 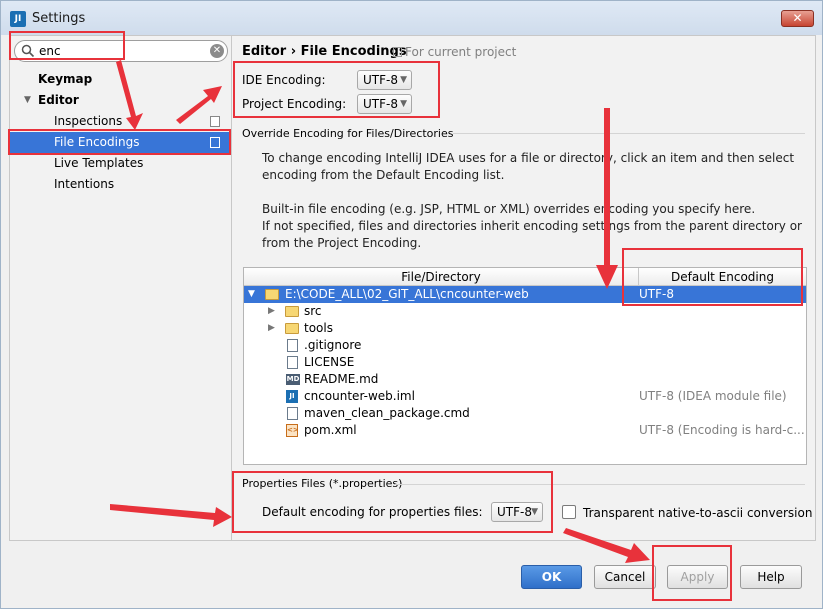 I want to click on override-section-title: Override Encoding for Files/Directories, so click(x=348, y=133).